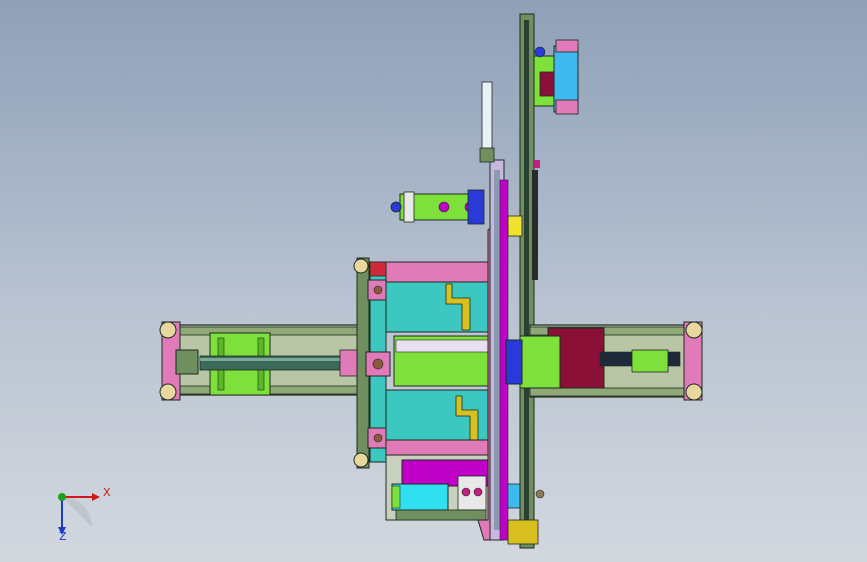  Describe the element at coordinates (526, 280) in the screenshot. I see `rail-main-inner` at that location.